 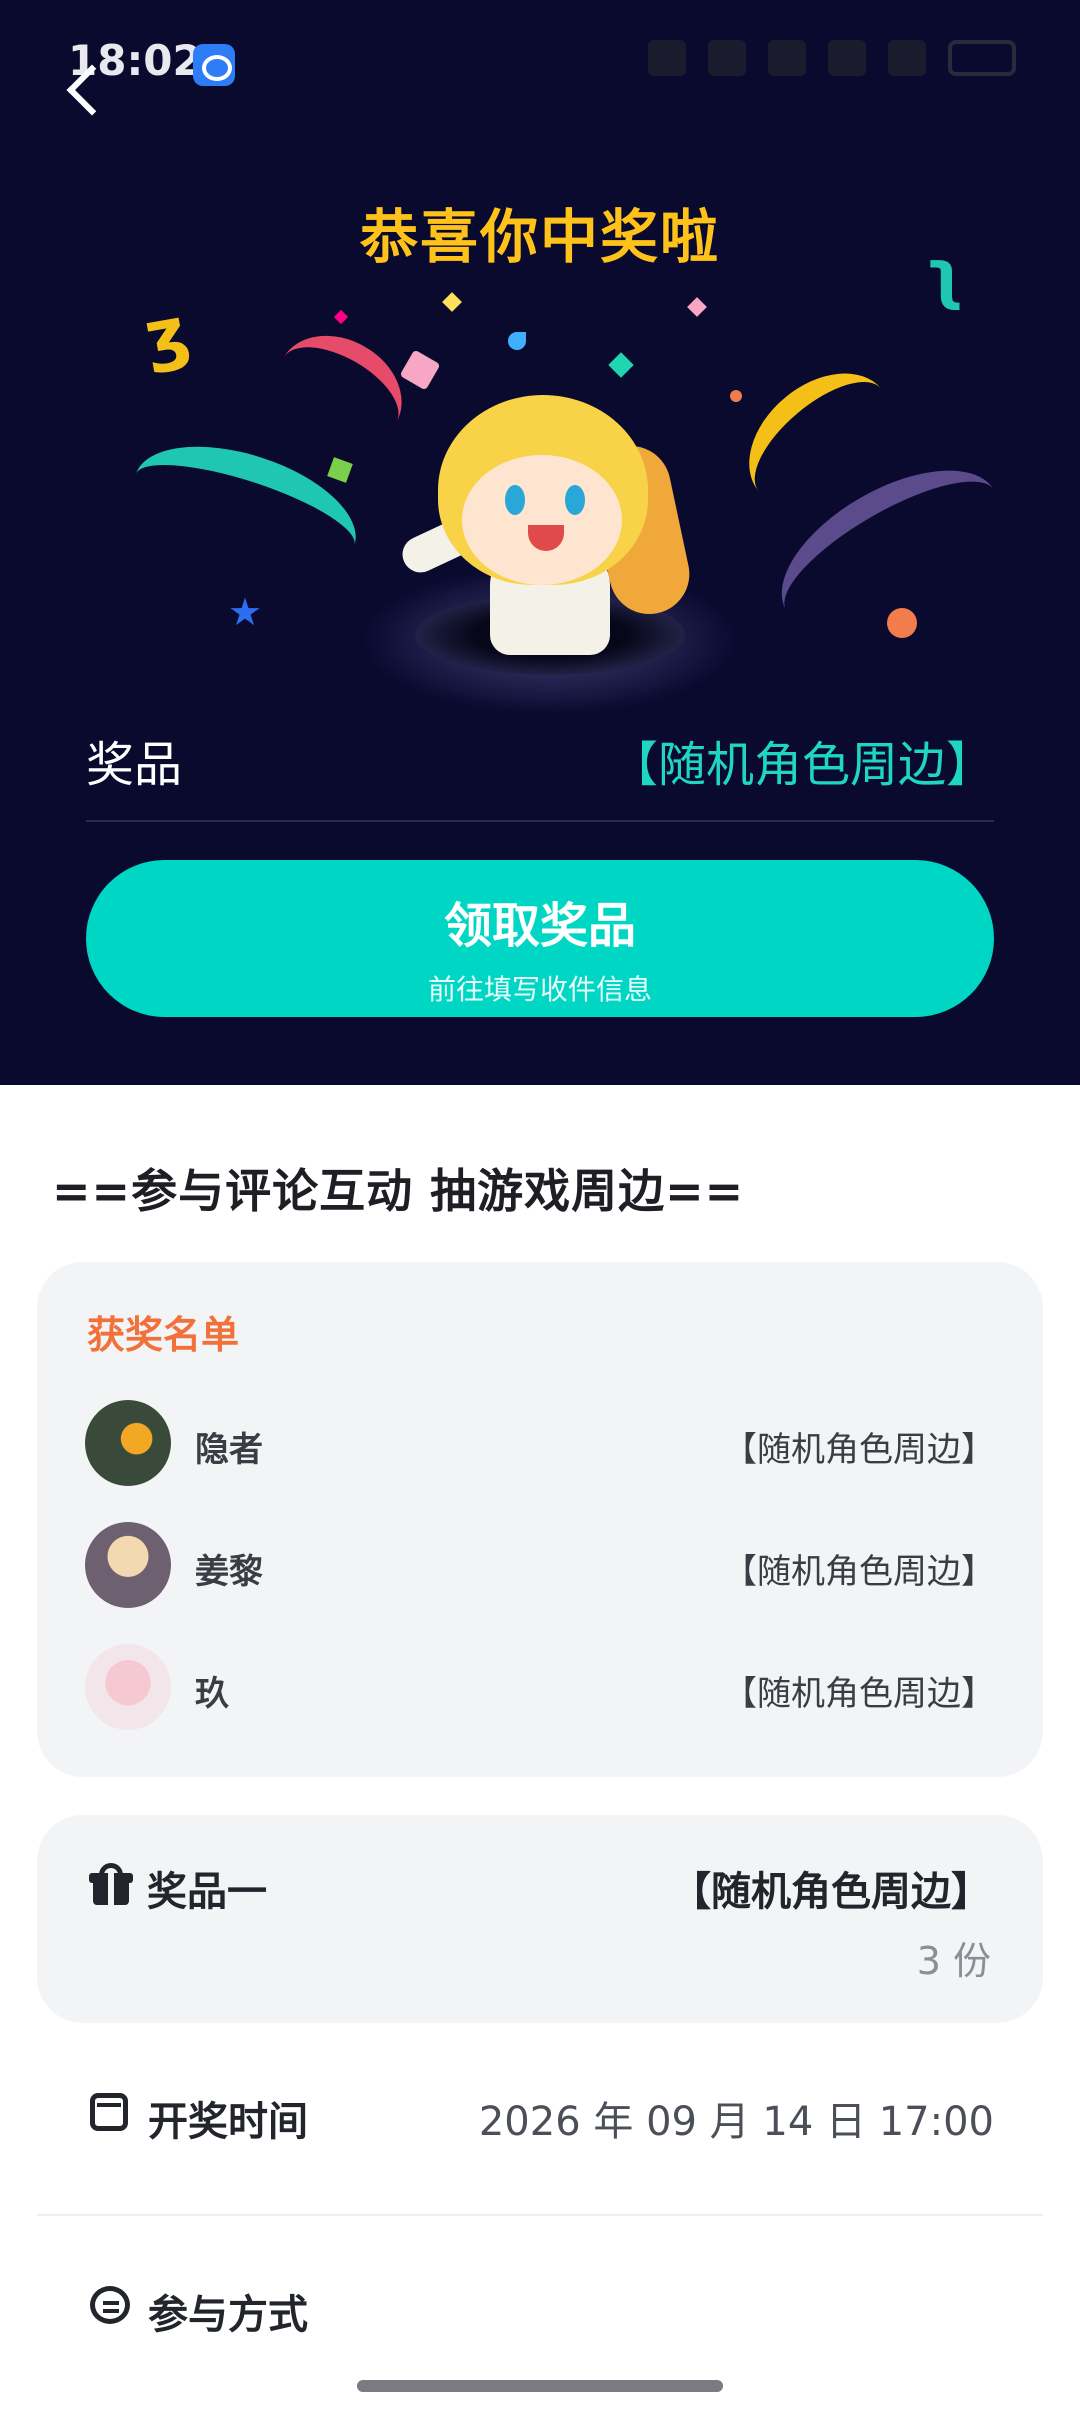 I want to click on winner-name: 姜黎, so click(x=229, y=1572).